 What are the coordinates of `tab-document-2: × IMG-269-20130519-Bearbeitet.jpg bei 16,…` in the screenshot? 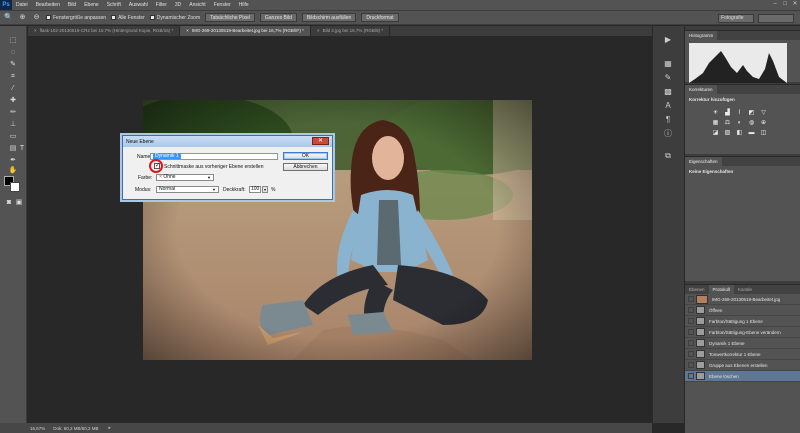 It's located at (245, 31).